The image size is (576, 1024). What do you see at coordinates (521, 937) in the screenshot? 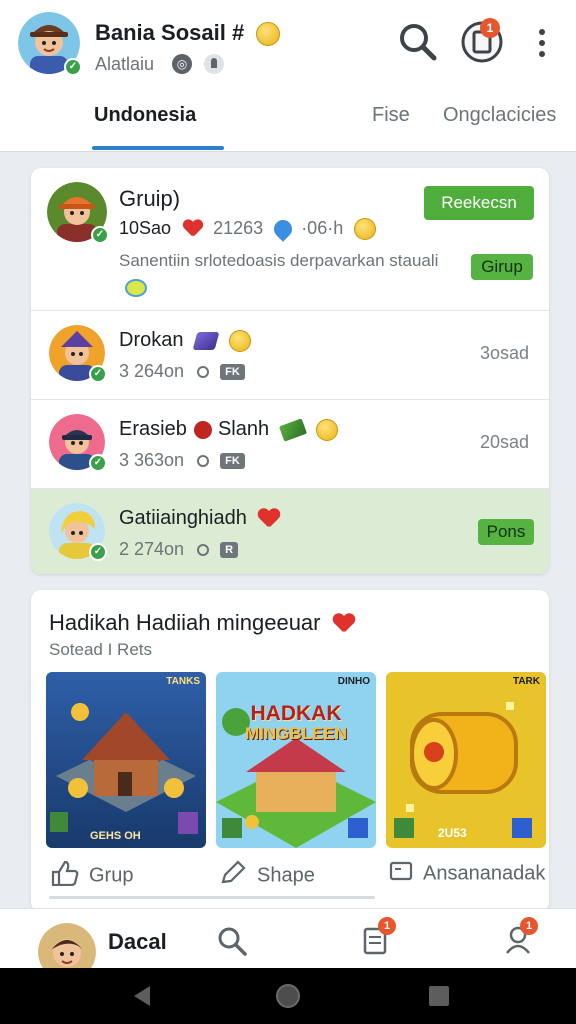
I see `bottom-people-icon: 1` at bounding box center [521, 937].